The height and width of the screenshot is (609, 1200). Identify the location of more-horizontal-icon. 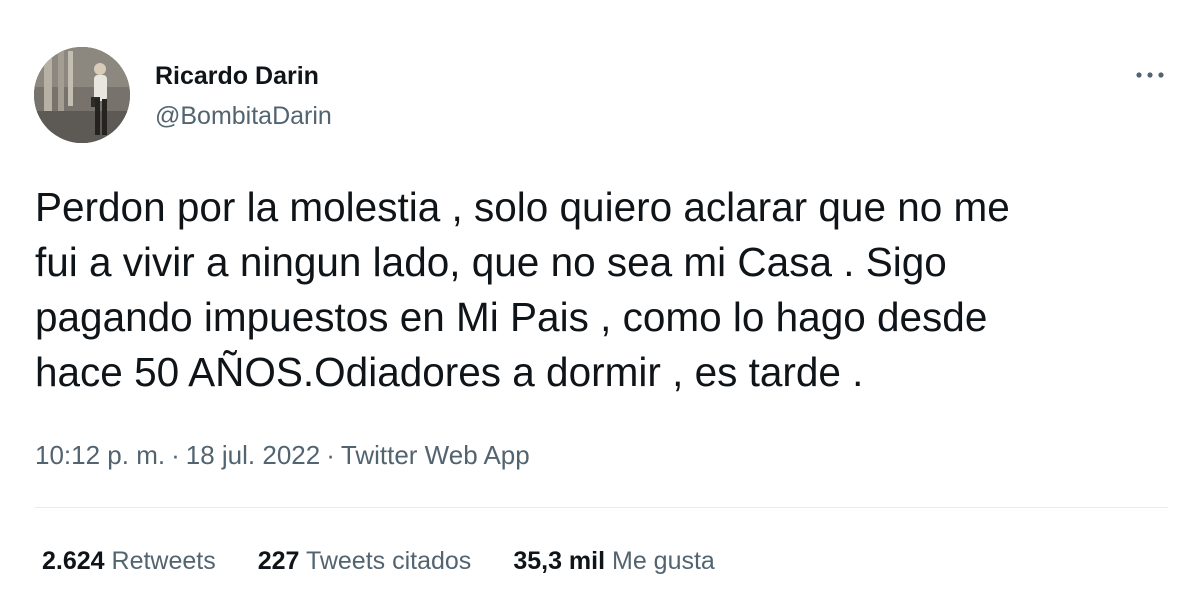
(1150, 75).